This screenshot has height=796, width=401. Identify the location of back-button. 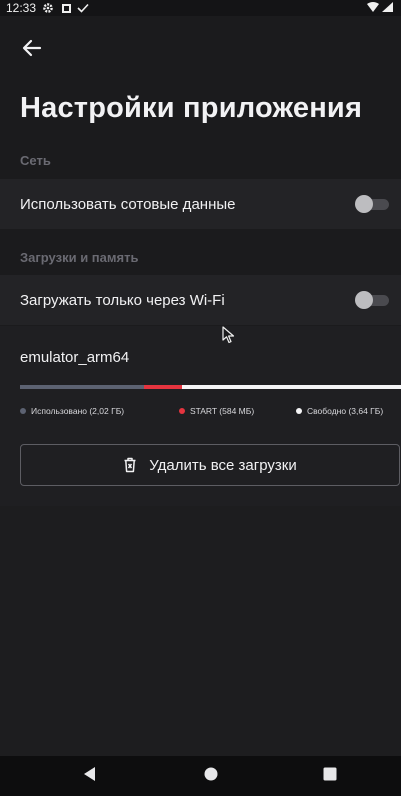
(32, 50).